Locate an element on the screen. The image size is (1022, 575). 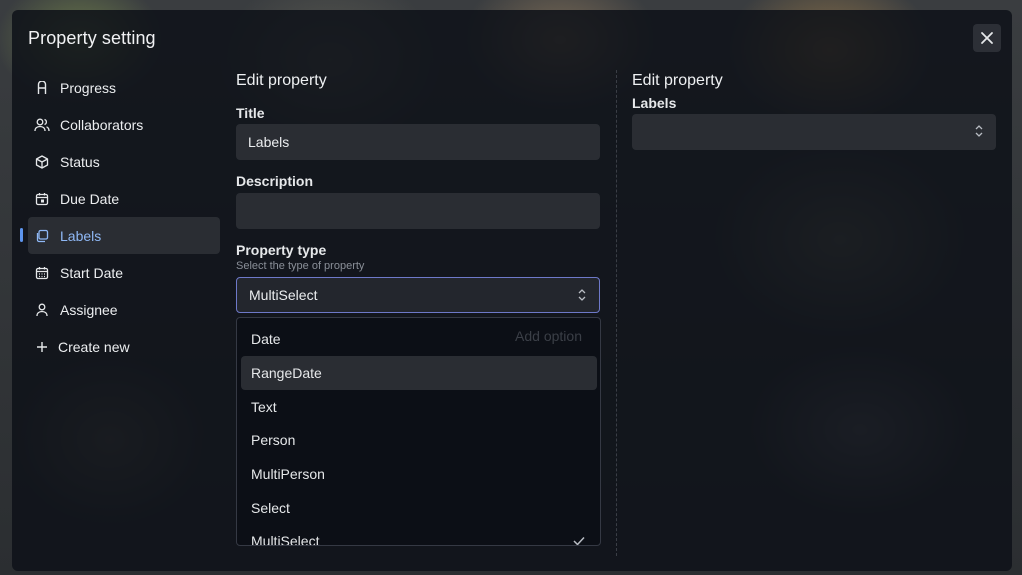
sidebar-item-label: Progress is located at coordinates (88, 87).